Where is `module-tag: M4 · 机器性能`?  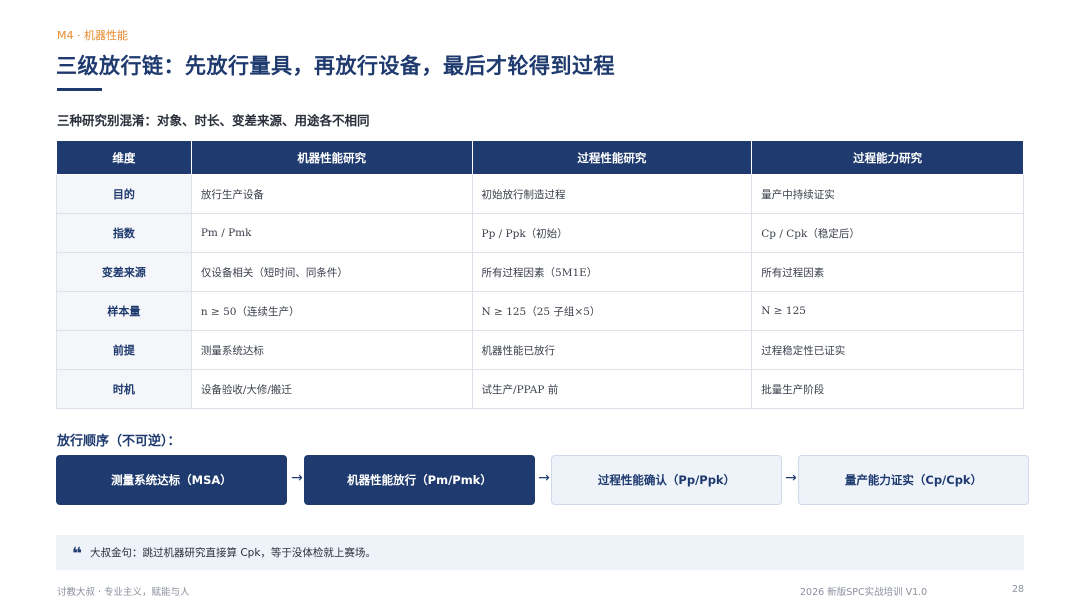
module-tag: M4 · 机器性能 is located at coordinates (92, 35).